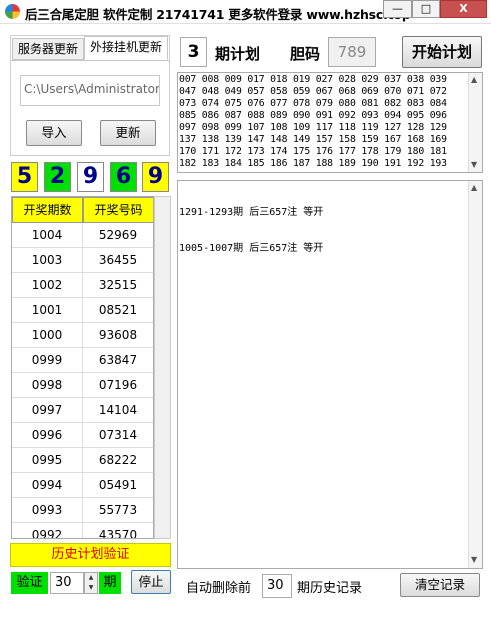  I want to click on table-row: 0996 07314, so click(82, 435).